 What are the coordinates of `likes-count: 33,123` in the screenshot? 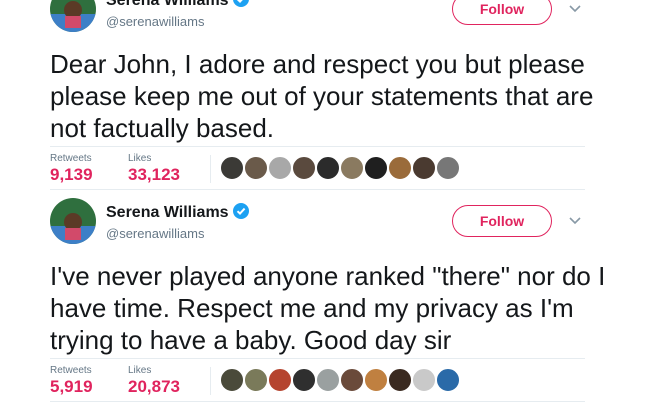 It's located at (154, 174).